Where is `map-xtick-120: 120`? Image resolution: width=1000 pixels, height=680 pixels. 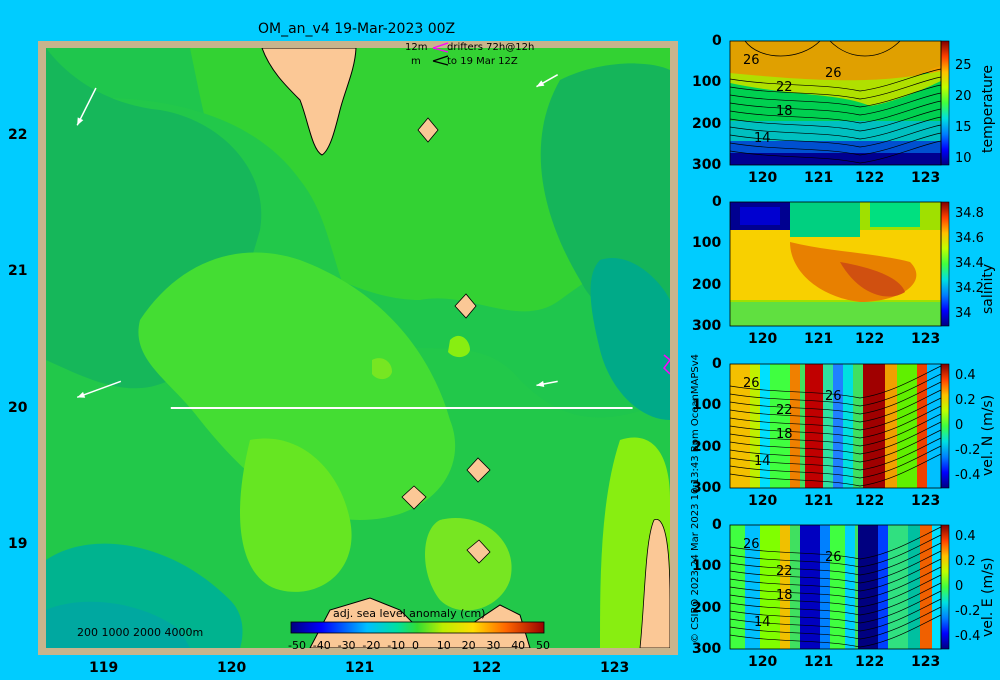
map-xtick-120: 120 is located at coordinates (232, 668).